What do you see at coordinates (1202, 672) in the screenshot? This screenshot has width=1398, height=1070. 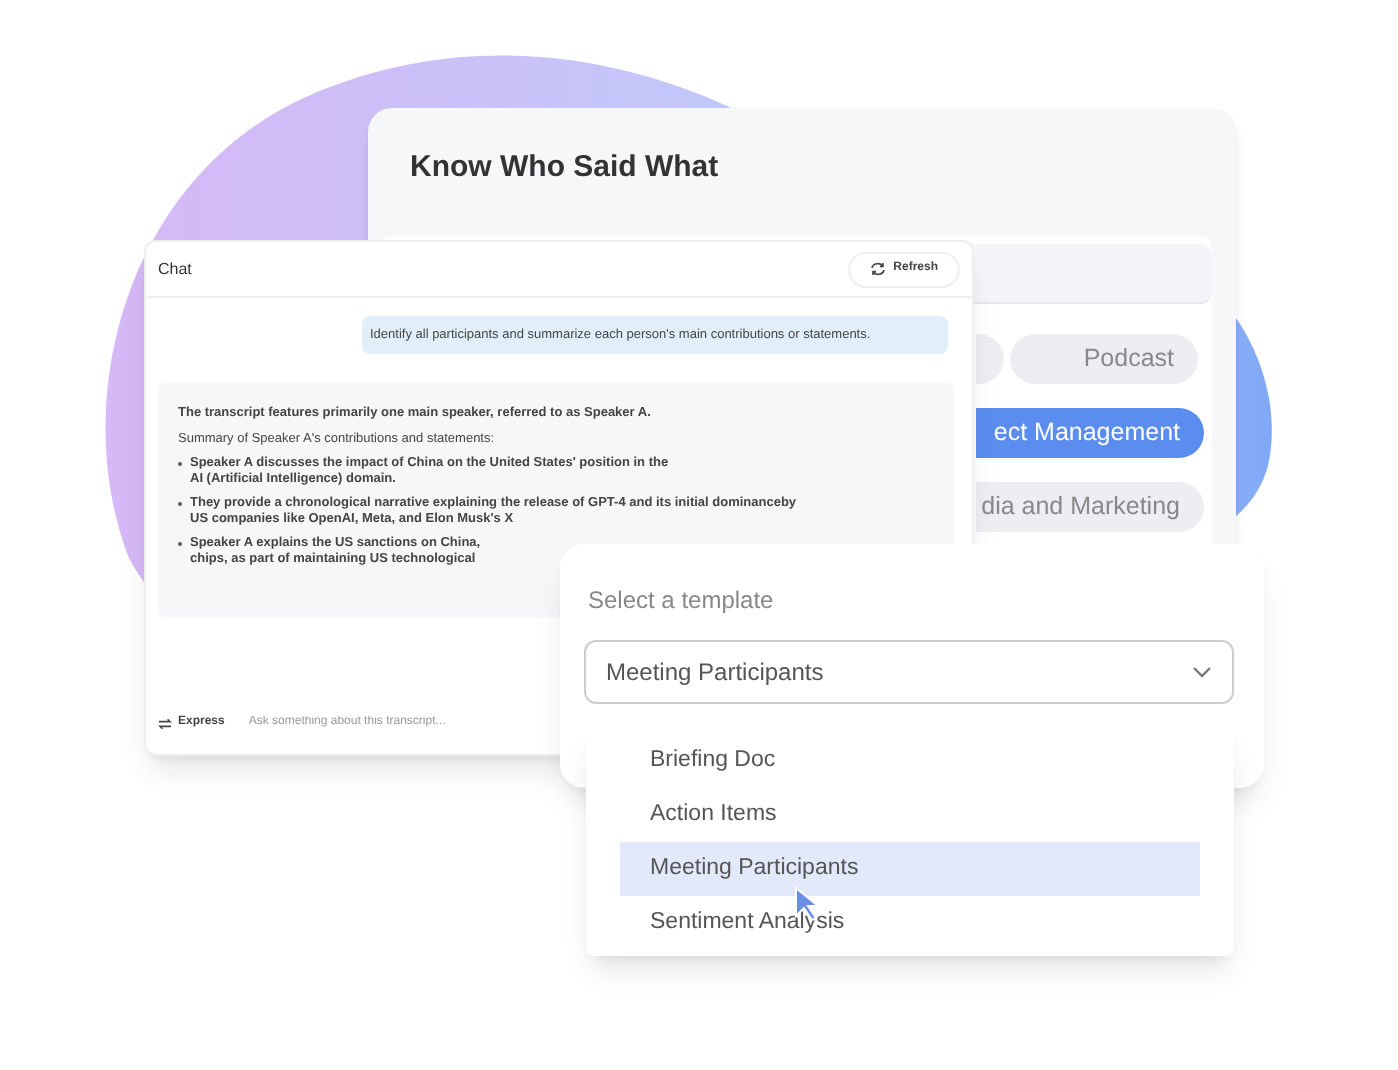 I see `chevron-down-icon` at bounding box center [1202, 672].